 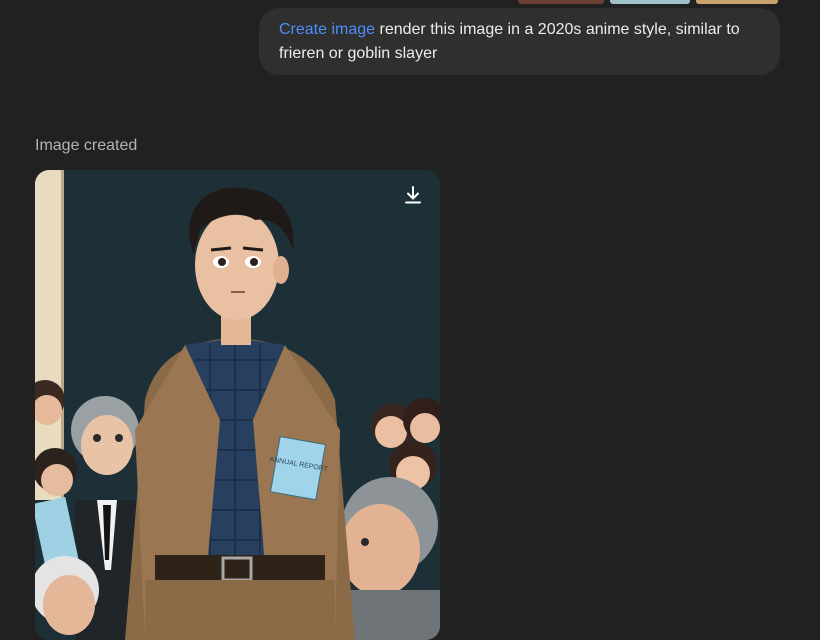 I want to click on download-icon, so click(x=413, y=195).